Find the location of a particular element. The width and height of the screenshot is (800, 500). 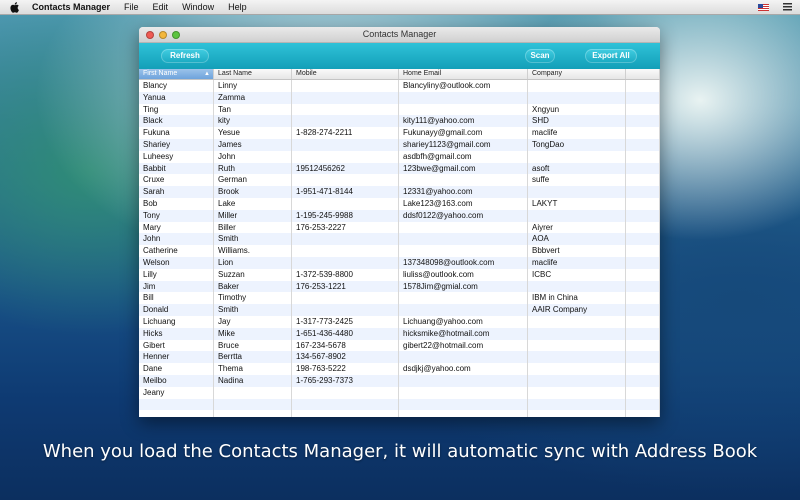

table-cell: 1-317-773-2425 is located at coordinates (345, 321).